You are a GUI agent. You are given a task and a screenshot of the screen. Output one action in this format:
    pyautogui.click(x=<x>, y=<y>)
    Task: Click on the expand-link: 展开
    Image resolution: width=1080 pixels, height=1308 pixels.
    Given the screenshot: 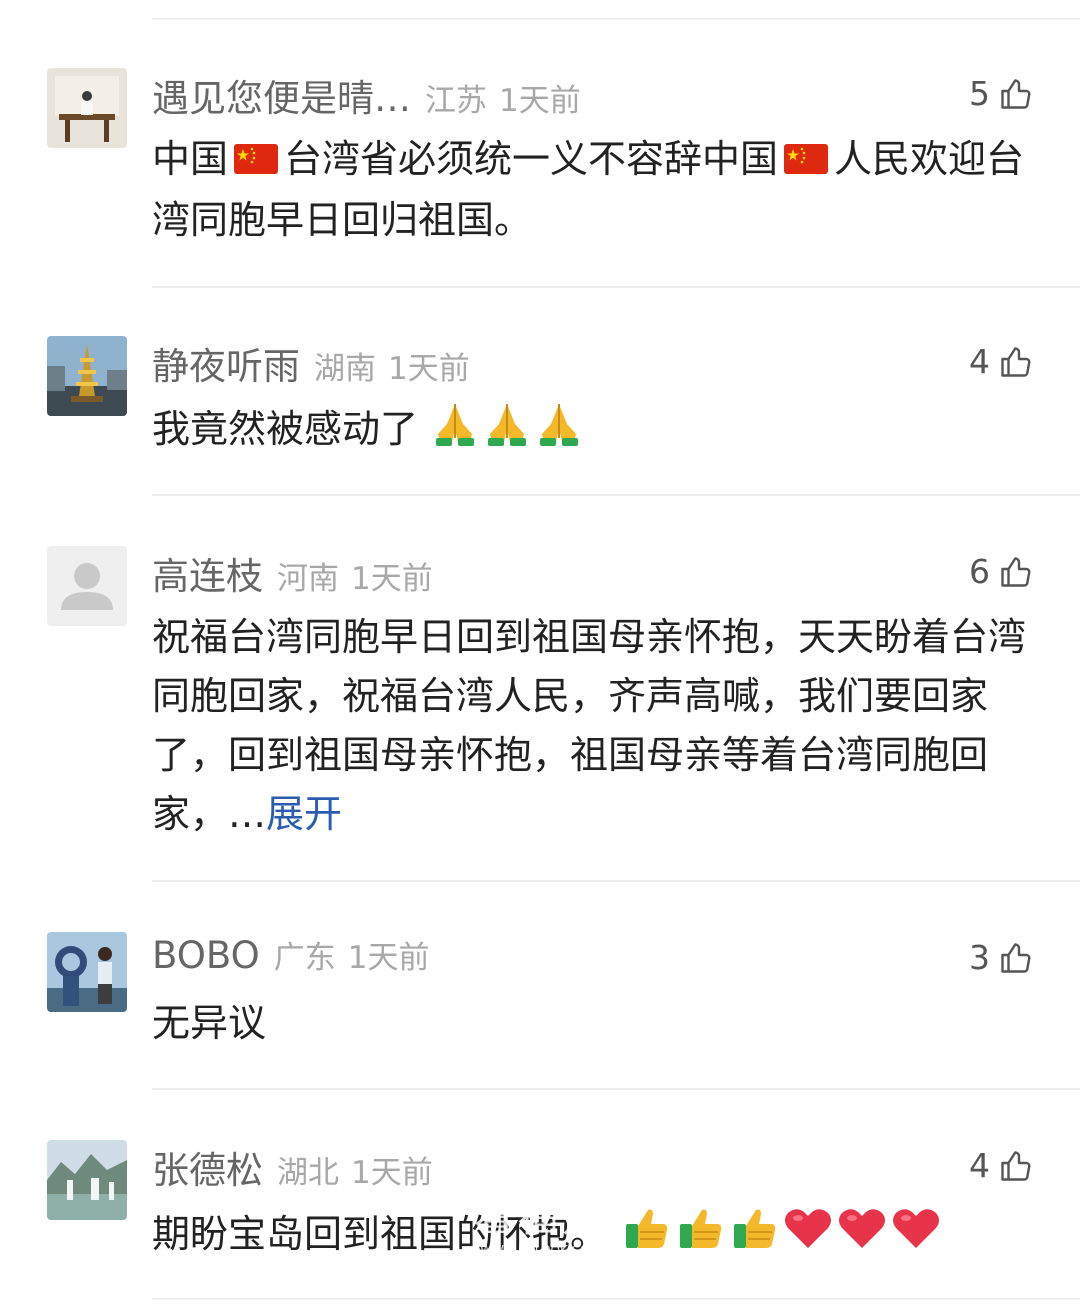 What is the action you would take?
    pyautogui.click(x=304, y=814)
    